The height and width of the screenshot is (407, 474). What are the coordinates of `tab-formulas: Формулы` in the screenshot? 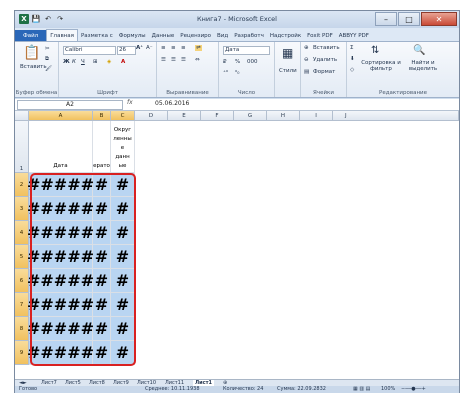 It's located at (132, 35).